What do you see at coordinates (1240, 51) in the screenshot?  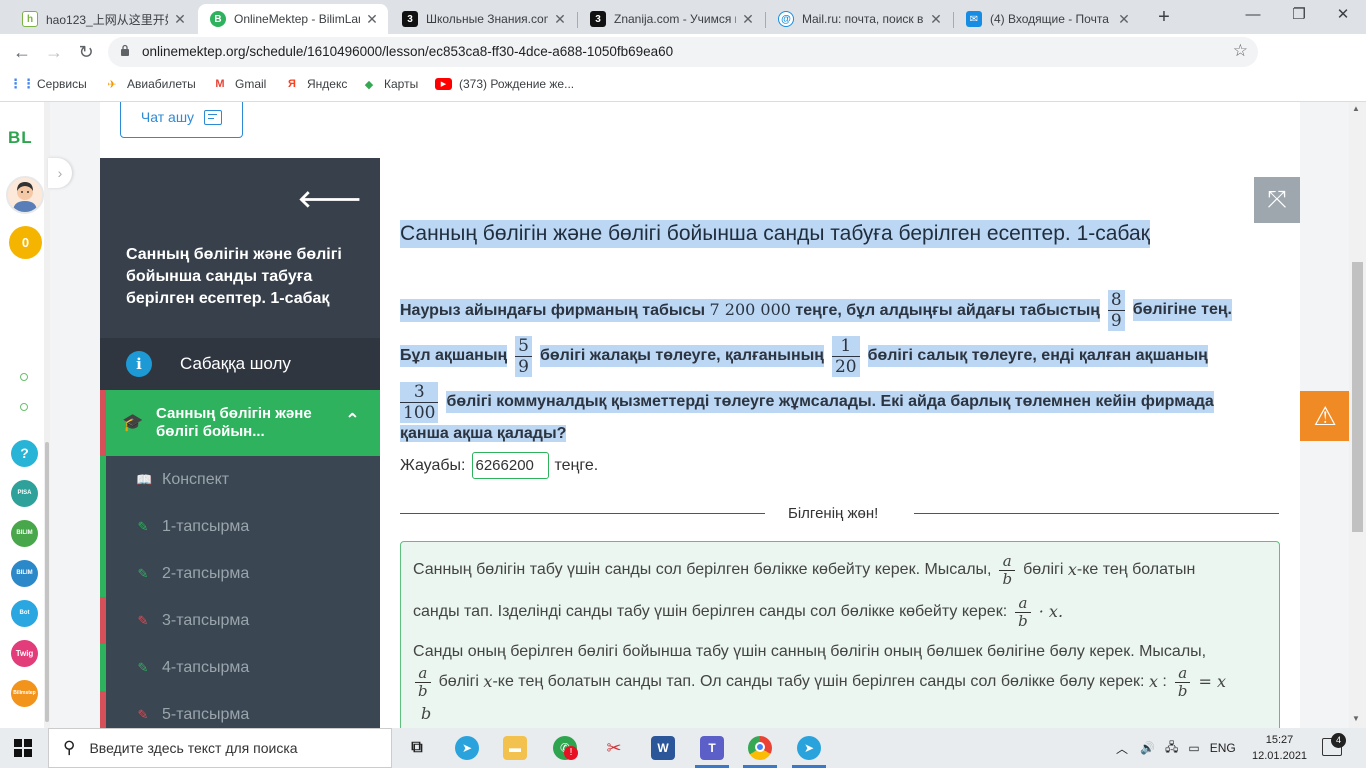 I see `bookmark-star-icon: ☆` at bounding box center [1240, 51].